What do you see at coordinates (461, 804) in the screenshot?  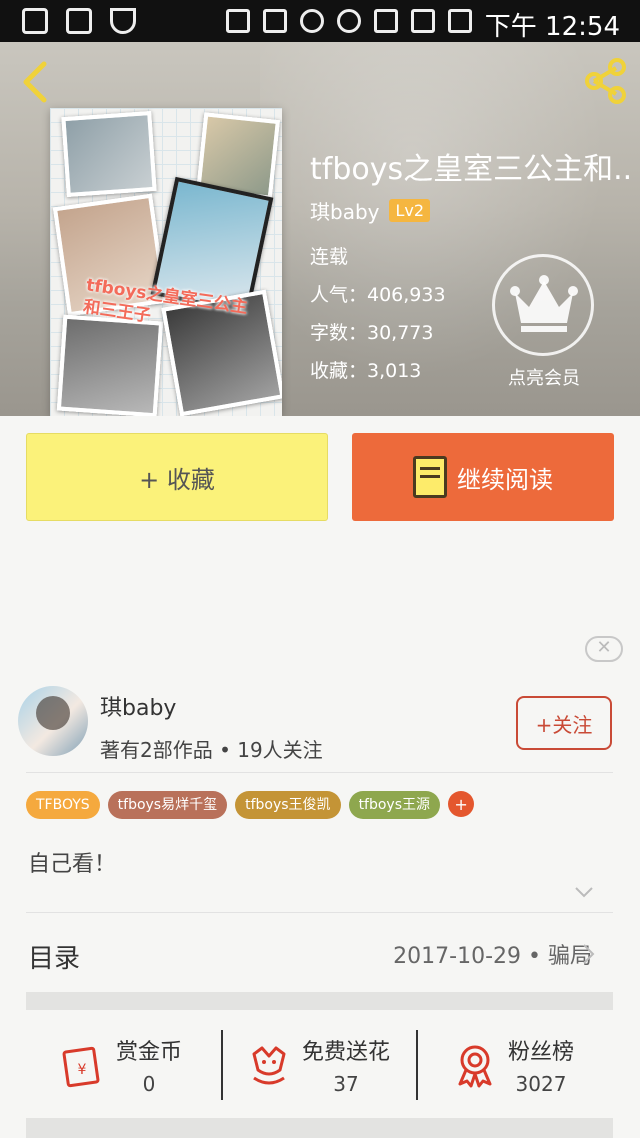 I see `add-tag-button: +` at bounding box center [461, 804].